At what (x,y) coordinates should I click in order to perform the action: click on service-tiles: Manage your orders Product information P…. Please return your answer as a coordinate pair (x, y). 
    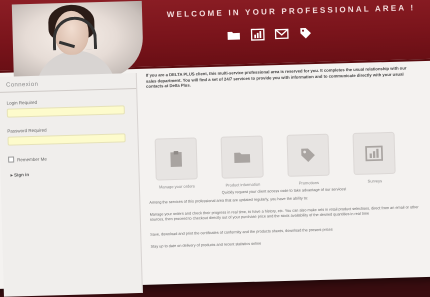
    Looking at the image, I should click on (275, 160).